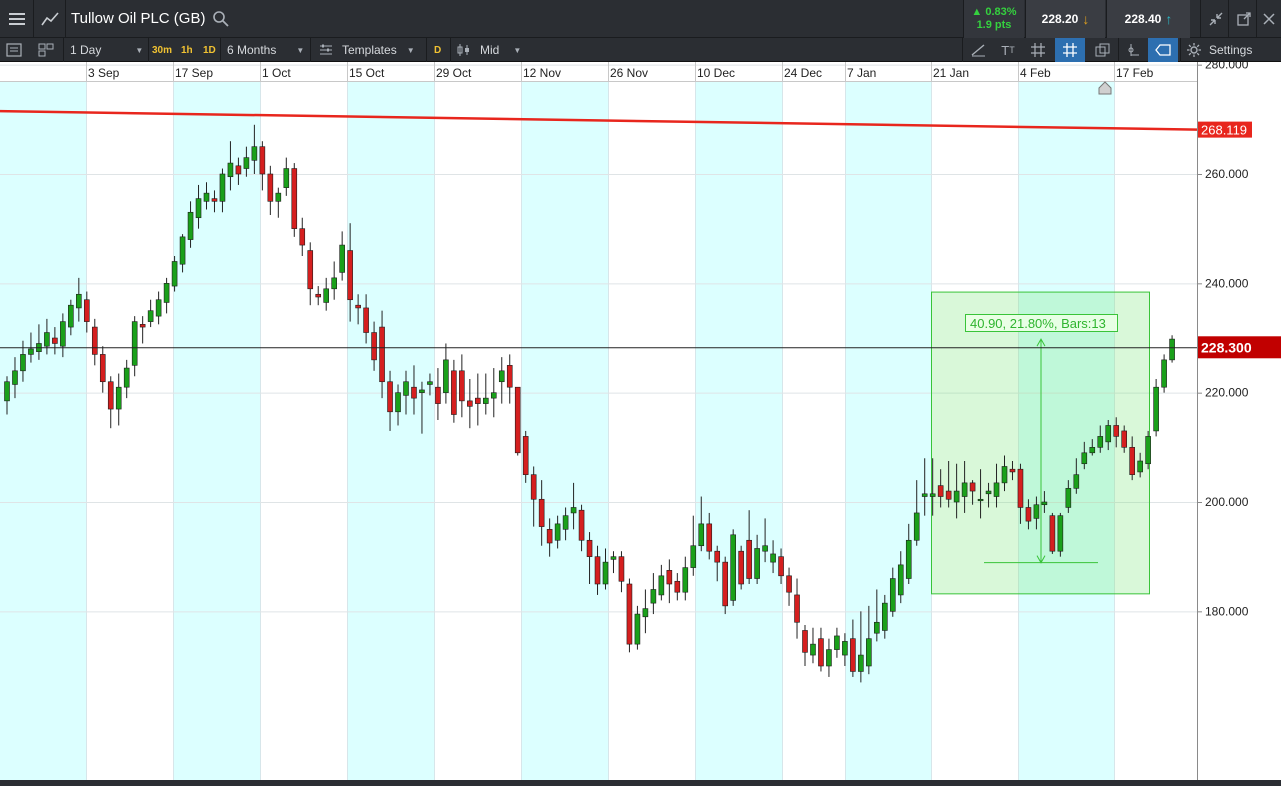  I want to click on indicator-icon, so click(1132, 50).